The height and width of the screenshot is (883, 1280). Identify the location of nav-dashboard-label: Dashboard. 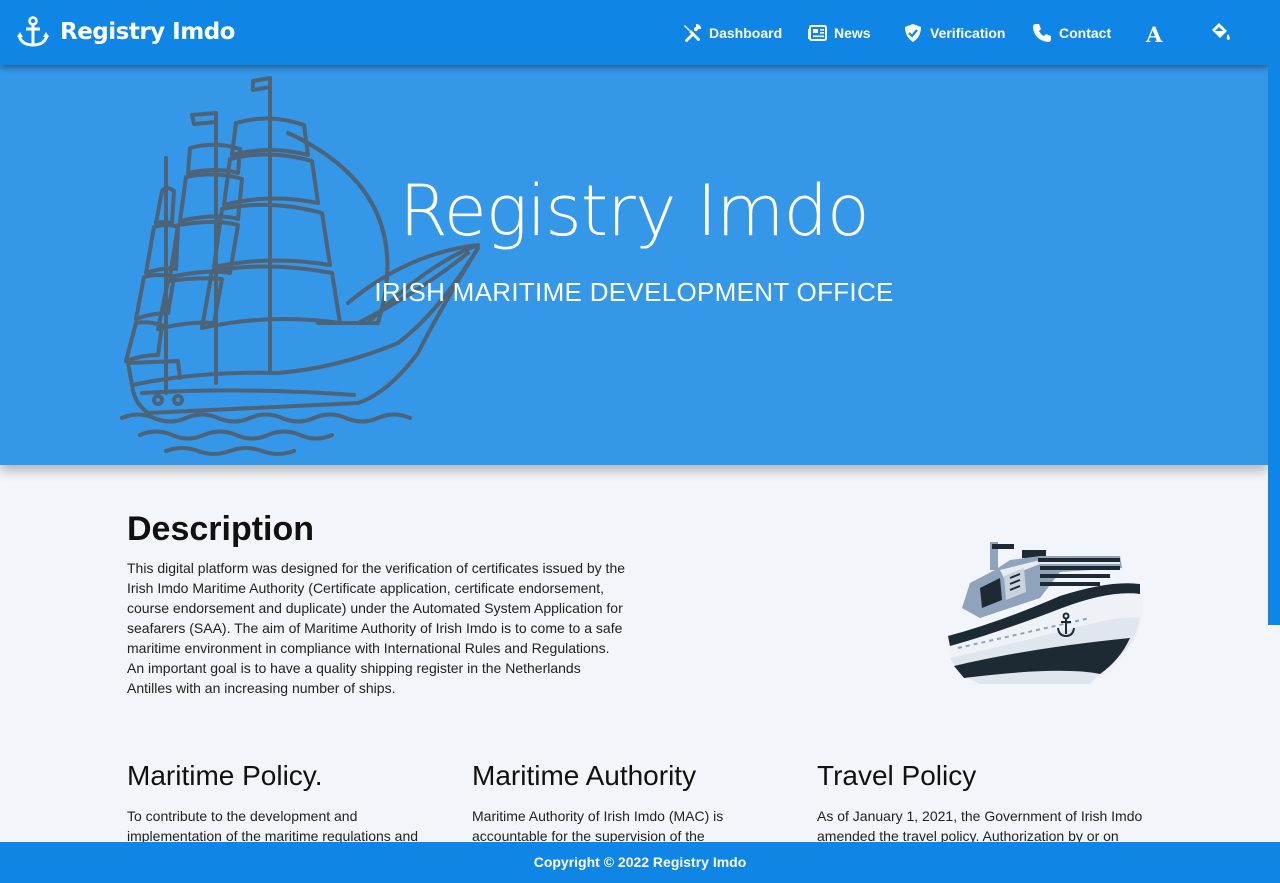
(746, 33).